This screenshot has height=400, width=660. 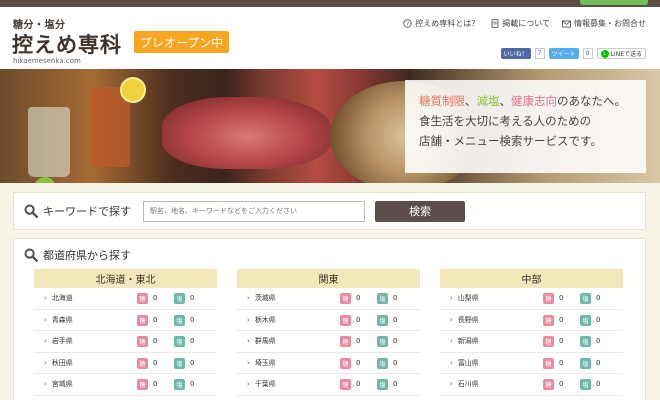 I want to click on prefecture-row: › 富山県糖 0 塩 0, so click(x=531, y=363).